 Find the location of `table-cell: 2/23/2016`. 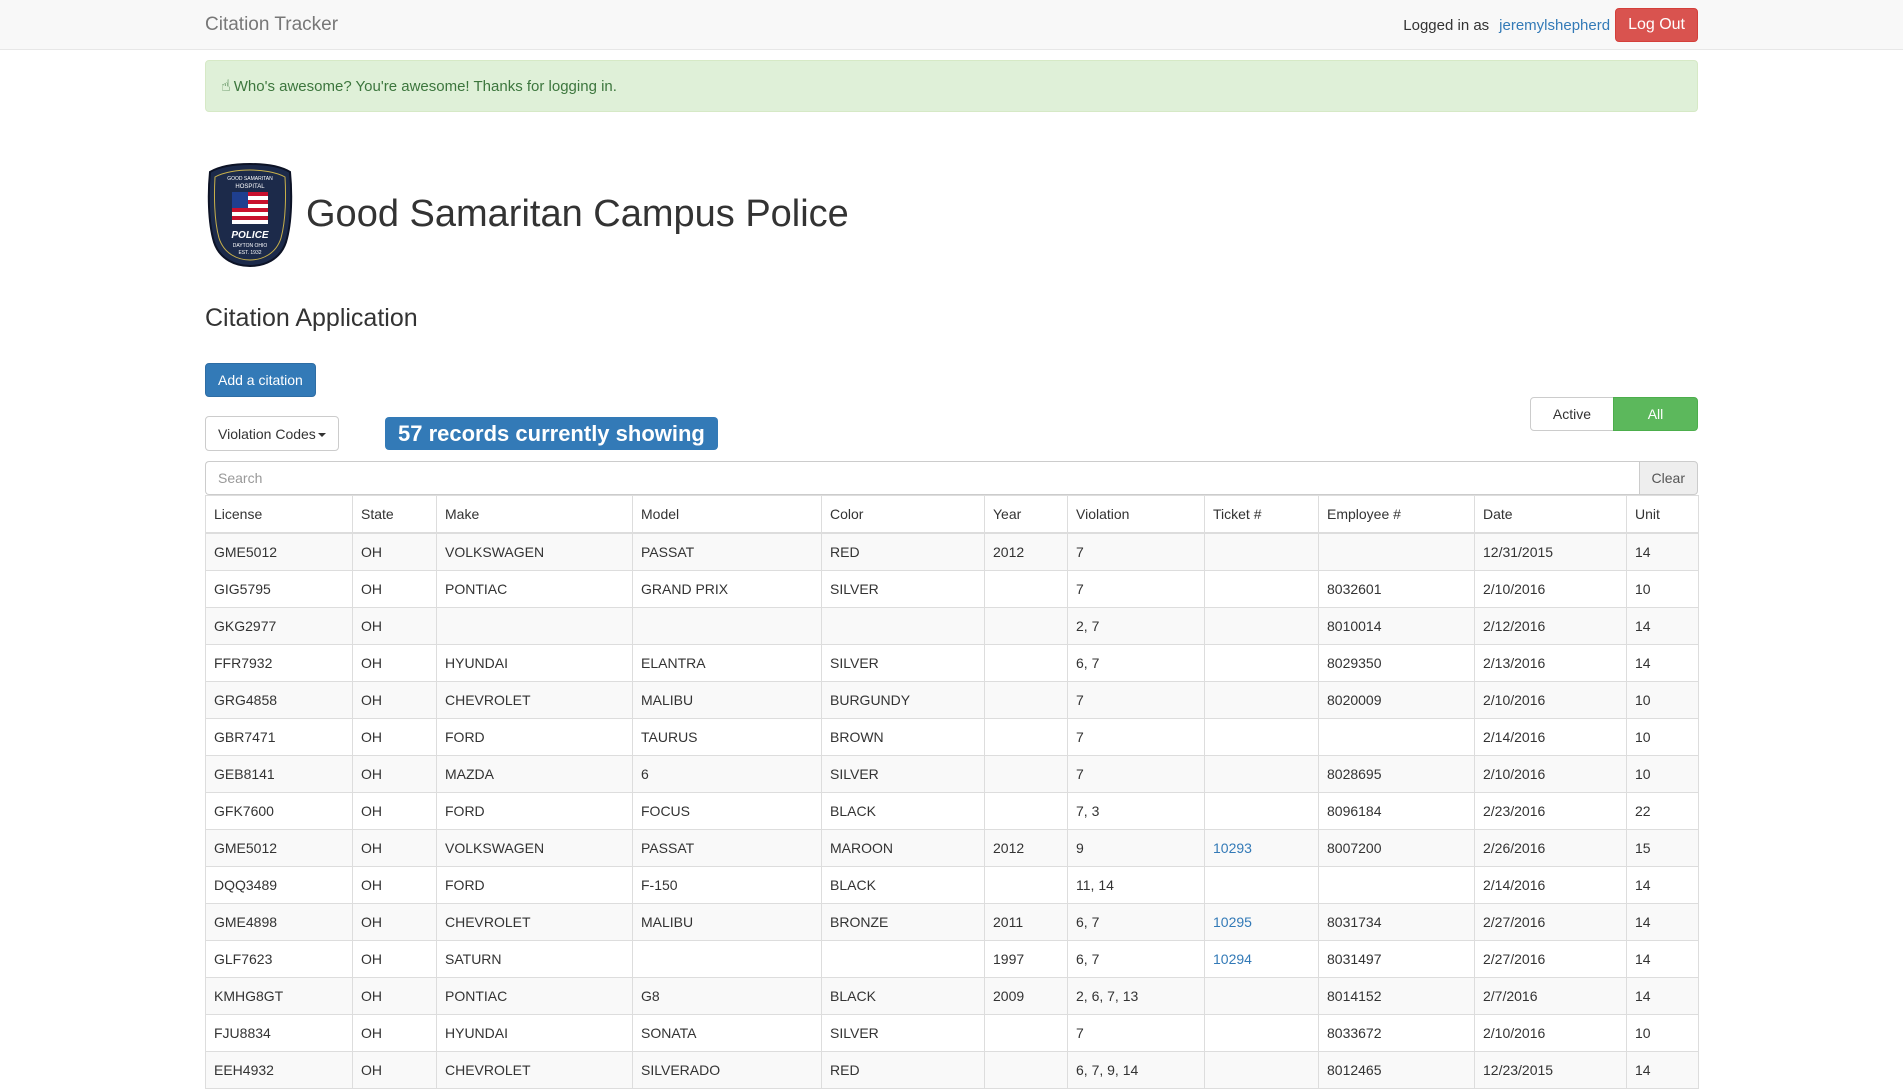

table-cell: 2/23/2016 is located at coordinates (1550, 811).